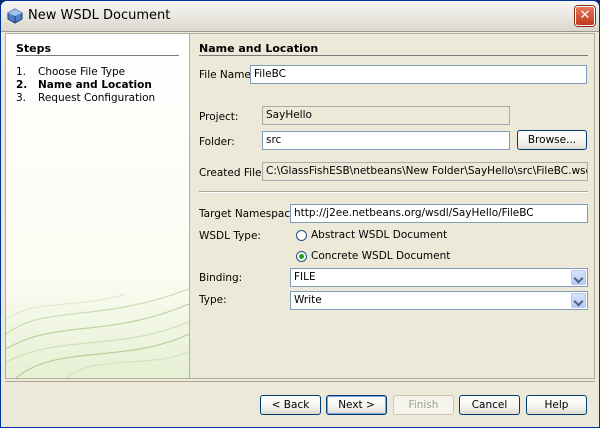 The height and width of the screenshot is (428, 600). What do you see at coordinates (308, 300) in the screenshot?
I see `type-value: Write` at bounding box center [308, 300].